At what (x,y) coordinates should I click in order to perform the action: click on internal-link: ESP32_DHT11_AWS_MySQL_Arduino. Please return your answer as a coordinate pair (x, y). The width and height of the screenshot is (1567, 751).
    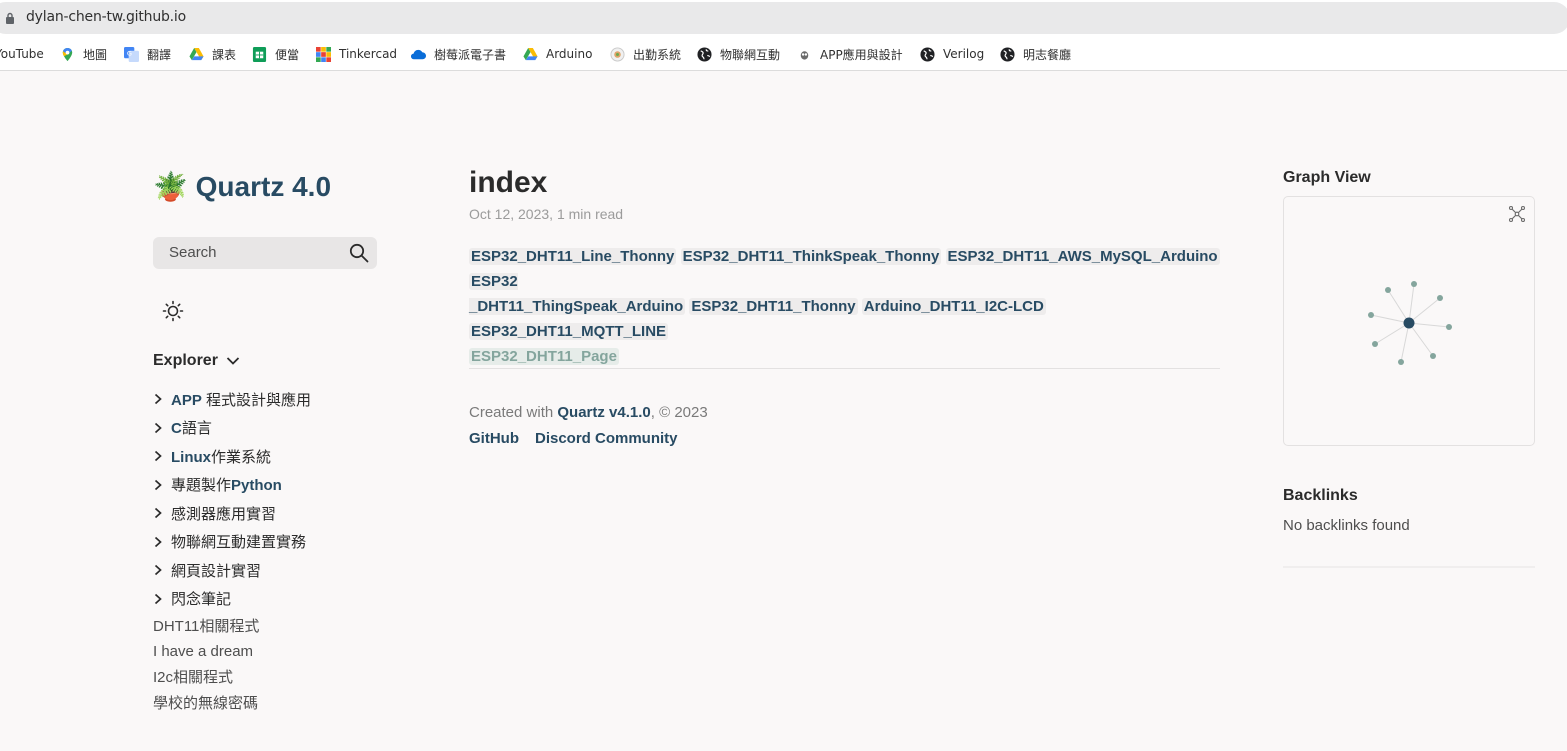
    Looking at the image, I should click on (1082, 256).